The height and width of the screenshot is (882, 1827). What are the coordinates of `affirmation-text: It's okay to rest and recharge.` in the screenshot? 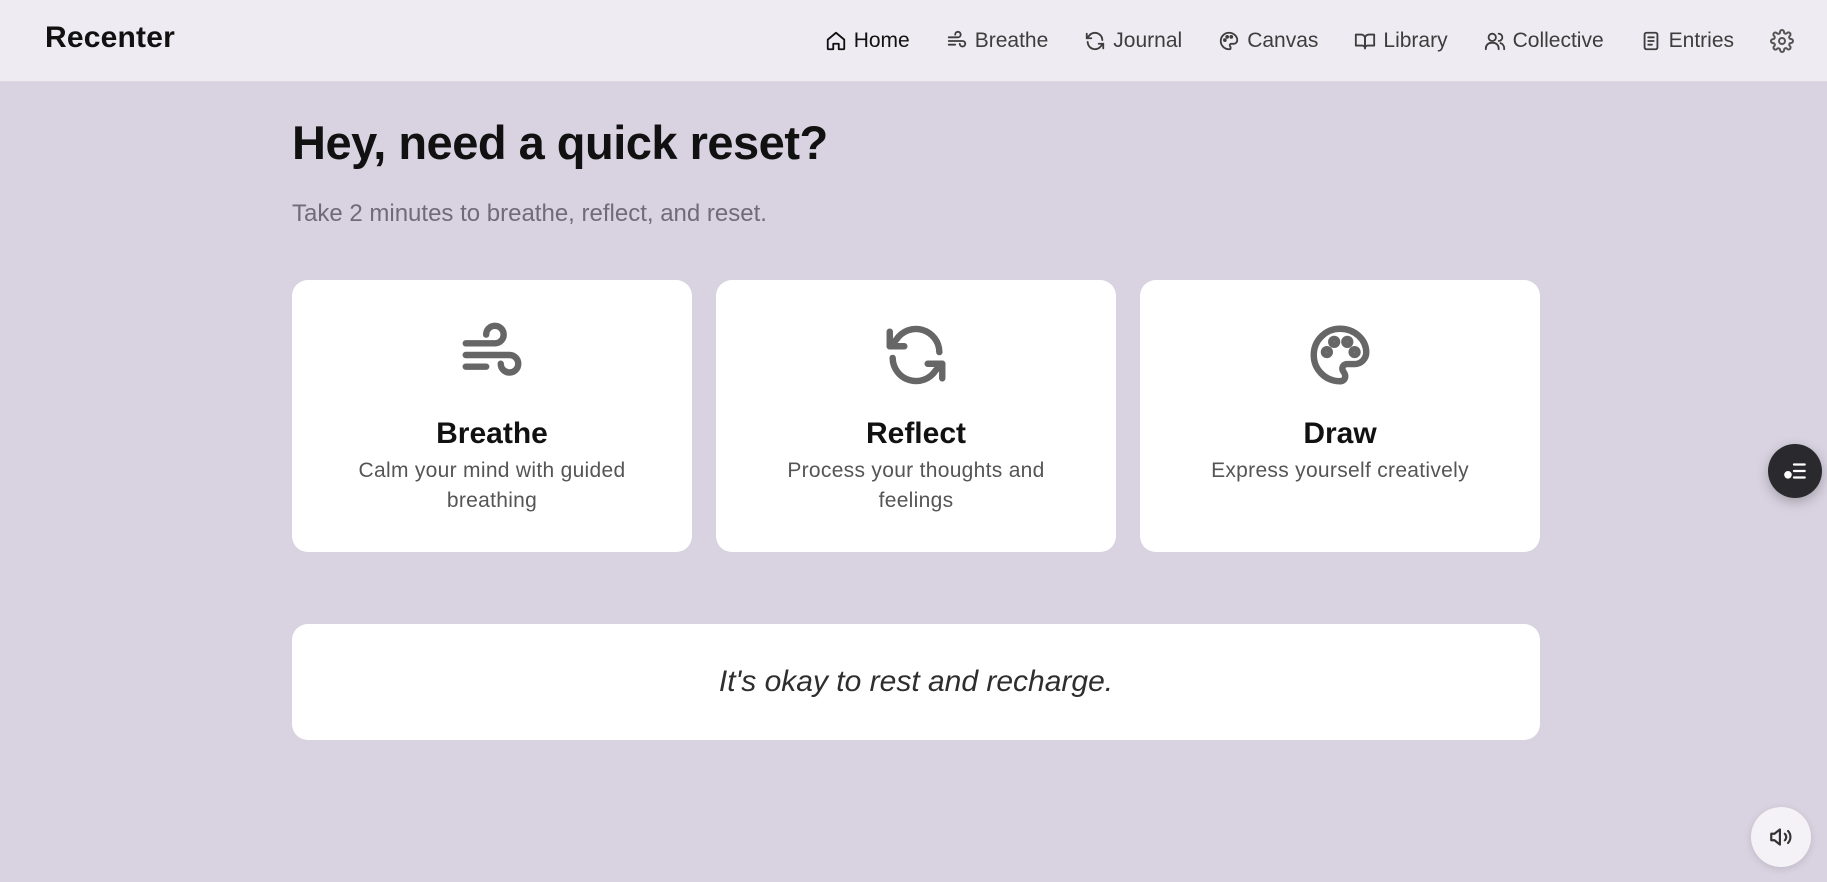 It's located at (916, 681).